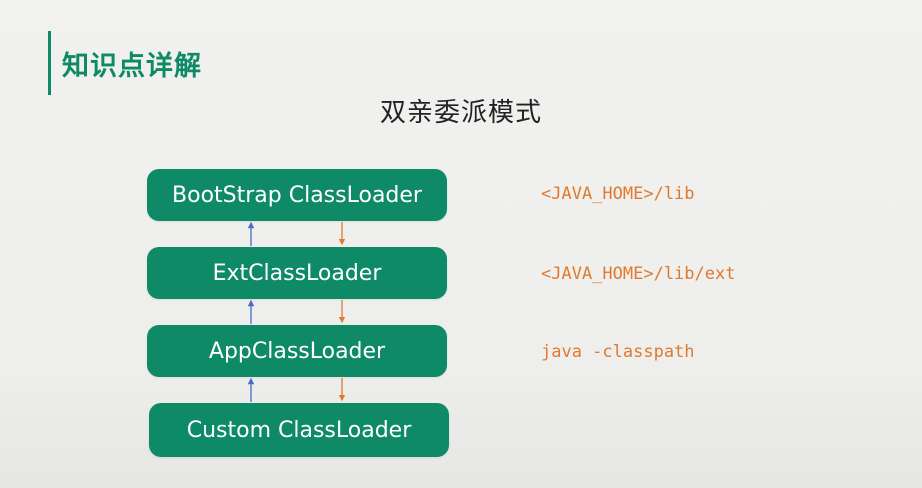 The height and width of the screenshot is (488, 922). What do you see at coordinates (132, 66) in the screenshot?
I see `section-title: 知识点详解` at bounding box center [132, 66].